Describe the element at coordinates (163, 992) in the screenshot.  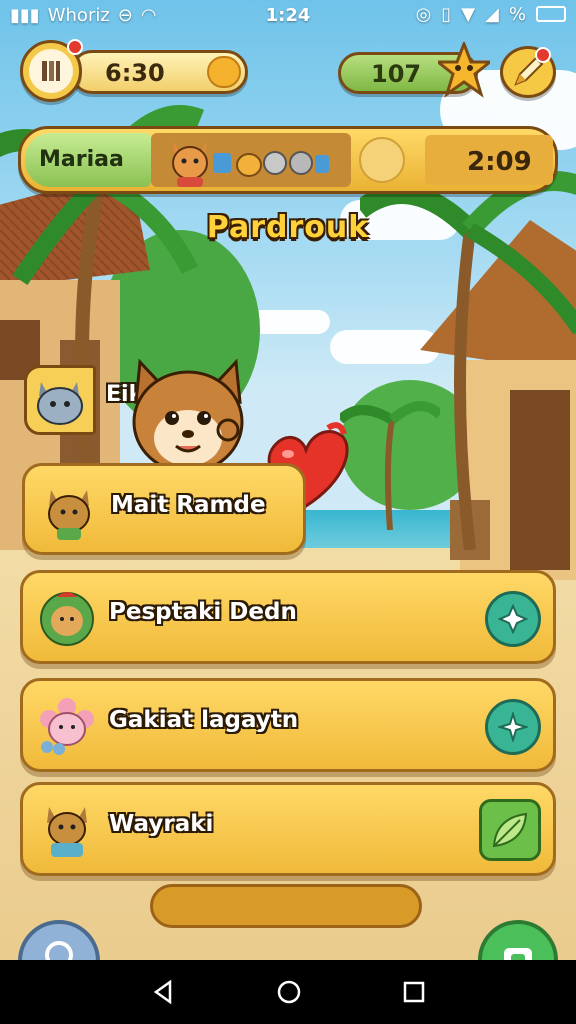
I see `back-icon` at that location.